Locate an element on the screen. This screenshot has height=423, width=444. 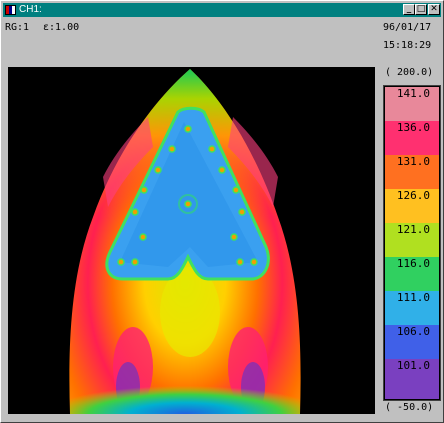
scale-tick: 101.0 is located at coordinates (413, 365).